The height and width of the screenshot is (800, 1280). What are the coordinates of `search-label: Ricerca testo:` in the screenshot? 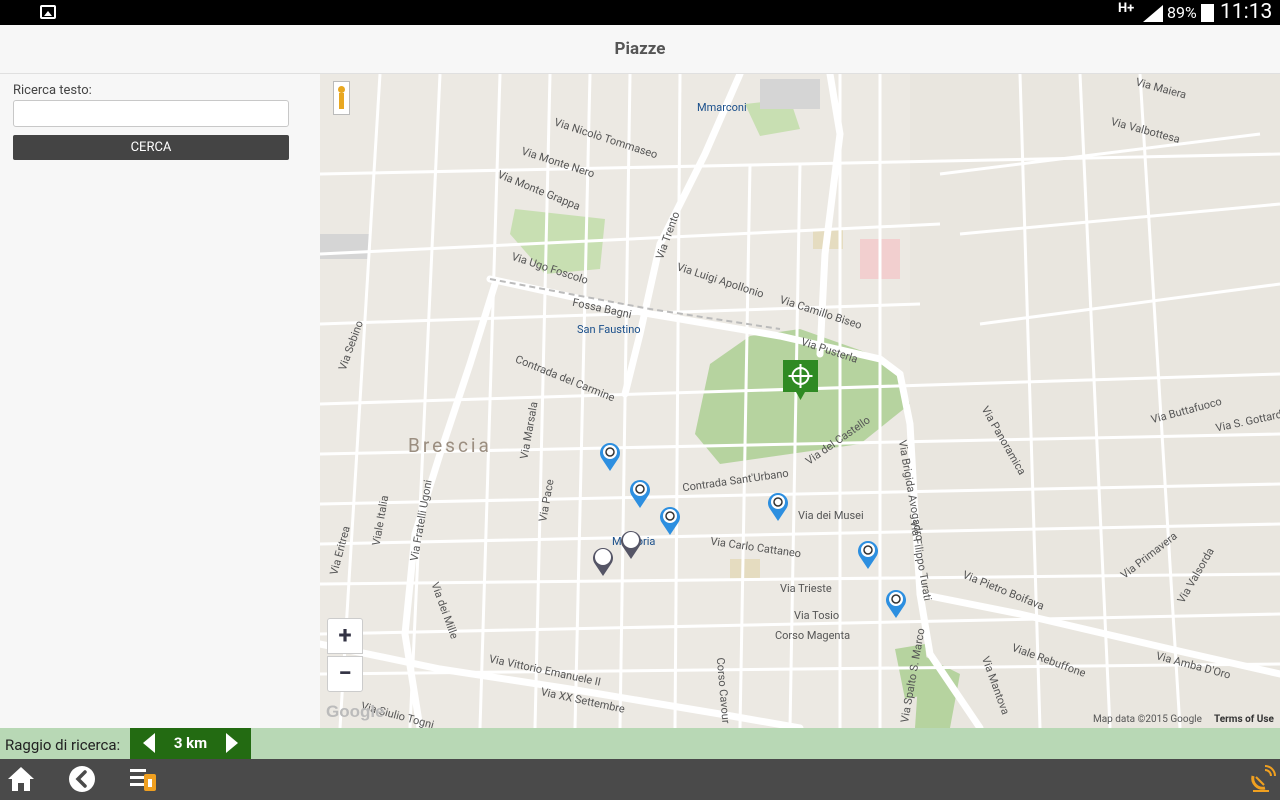 It's located at (52, 90).